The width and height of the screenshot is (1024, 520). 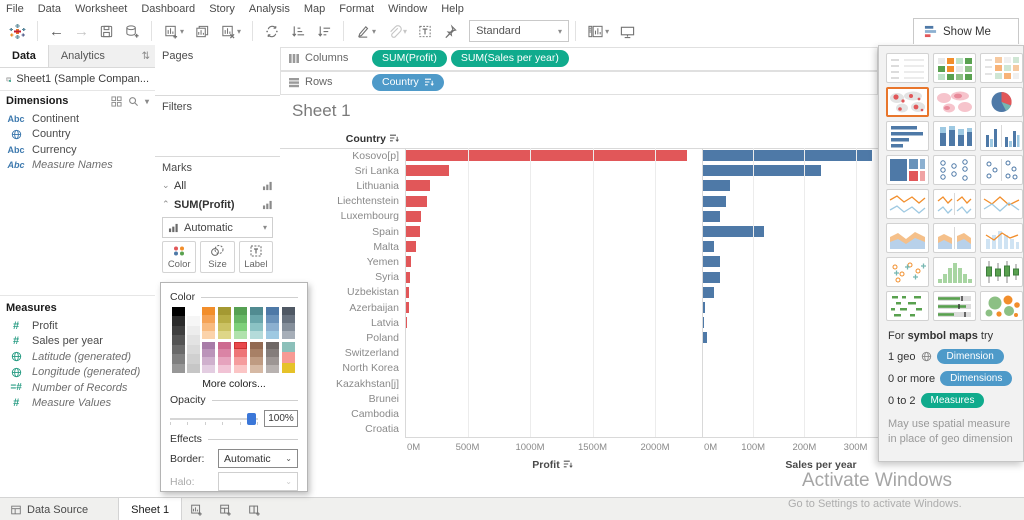 What do you see at coordinates (408, 307) in the screenshot?
I see `bar-profit-azerbaijan` at bounding box center [408, 307].